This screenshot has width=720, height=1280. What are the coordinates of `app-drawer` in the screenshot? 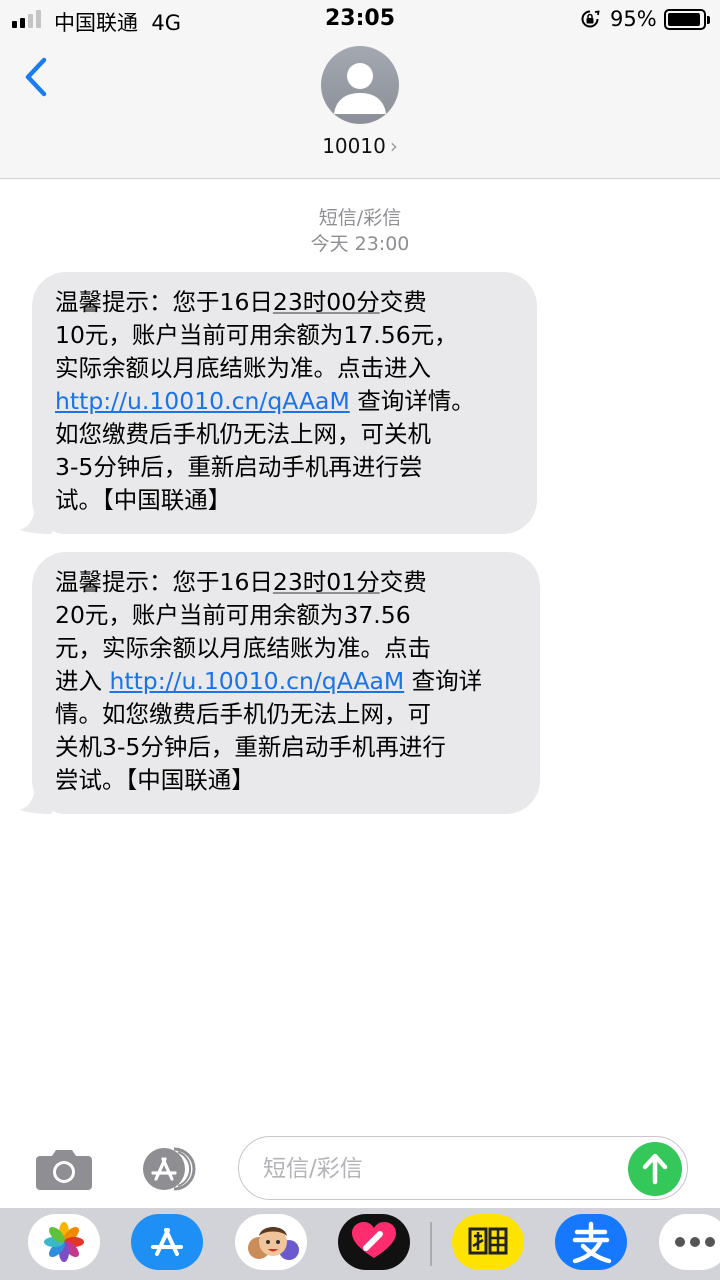 It's located at (360, 1244).